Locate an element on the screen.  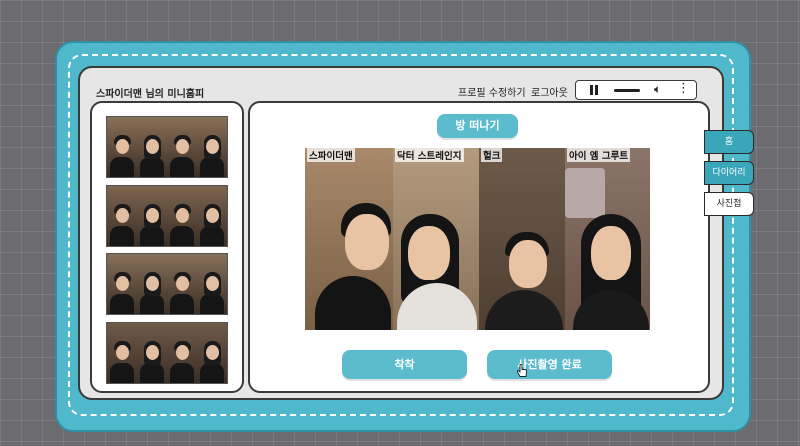
leave-room-button: 방 떠나기 is located at coordinates (477, 126).